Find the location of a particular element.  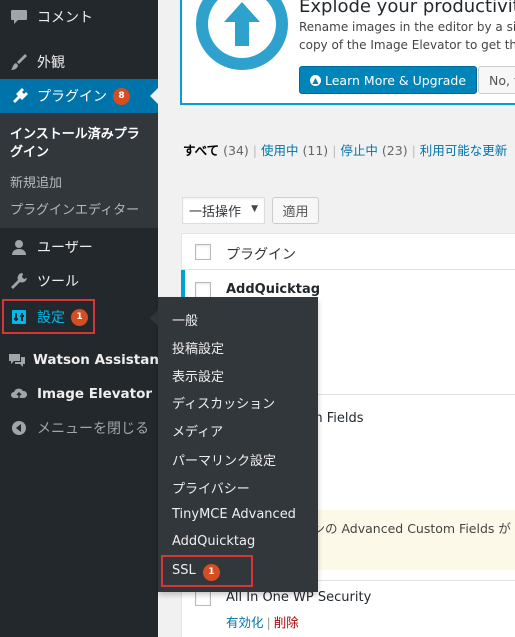

promo-title: Explode your productivity w is located at coordinates (407, 8).